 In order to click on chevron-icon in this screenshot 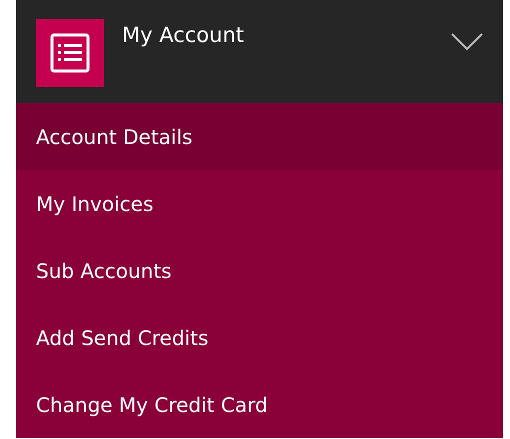, I will do `click(467, 42)`.